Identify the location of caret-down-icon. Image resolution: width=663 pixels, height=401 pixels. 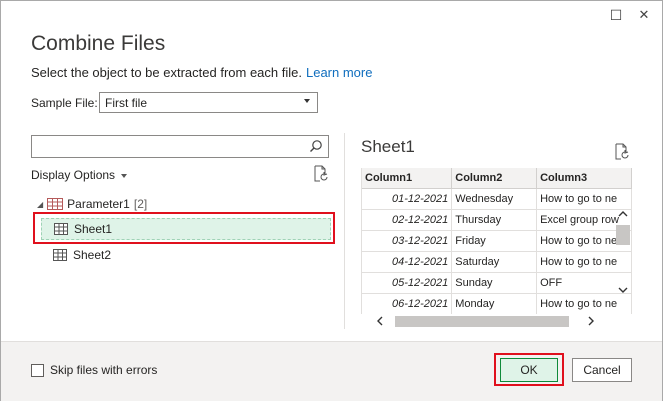
(124, 175).